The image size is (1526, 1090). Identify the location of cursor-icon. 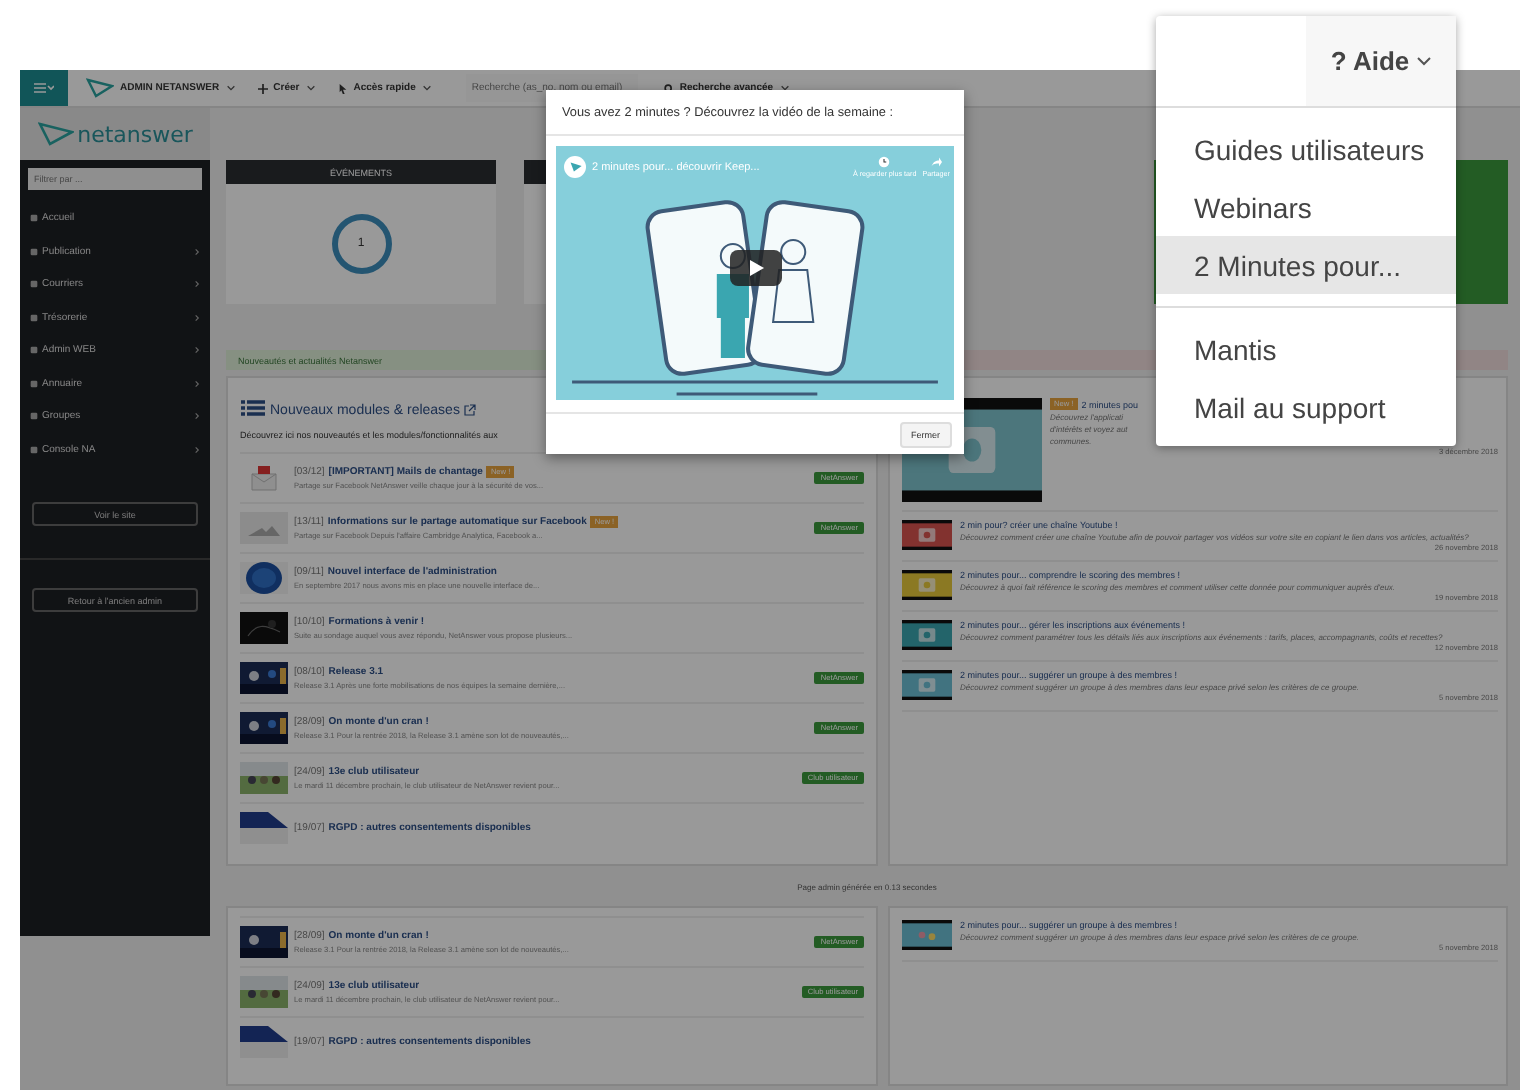
(342, 88).